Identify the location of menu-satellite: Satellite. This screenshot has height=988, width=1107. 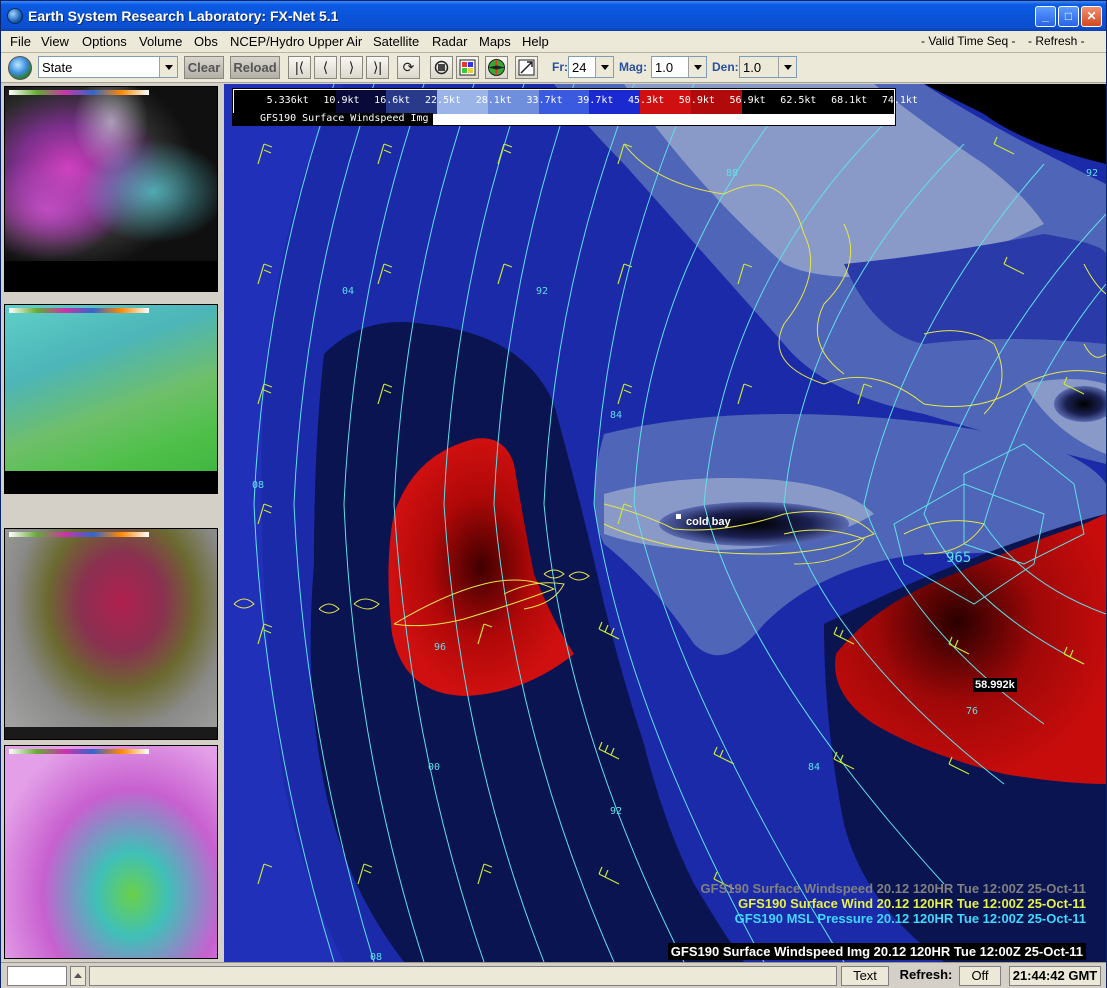
(396, 41).